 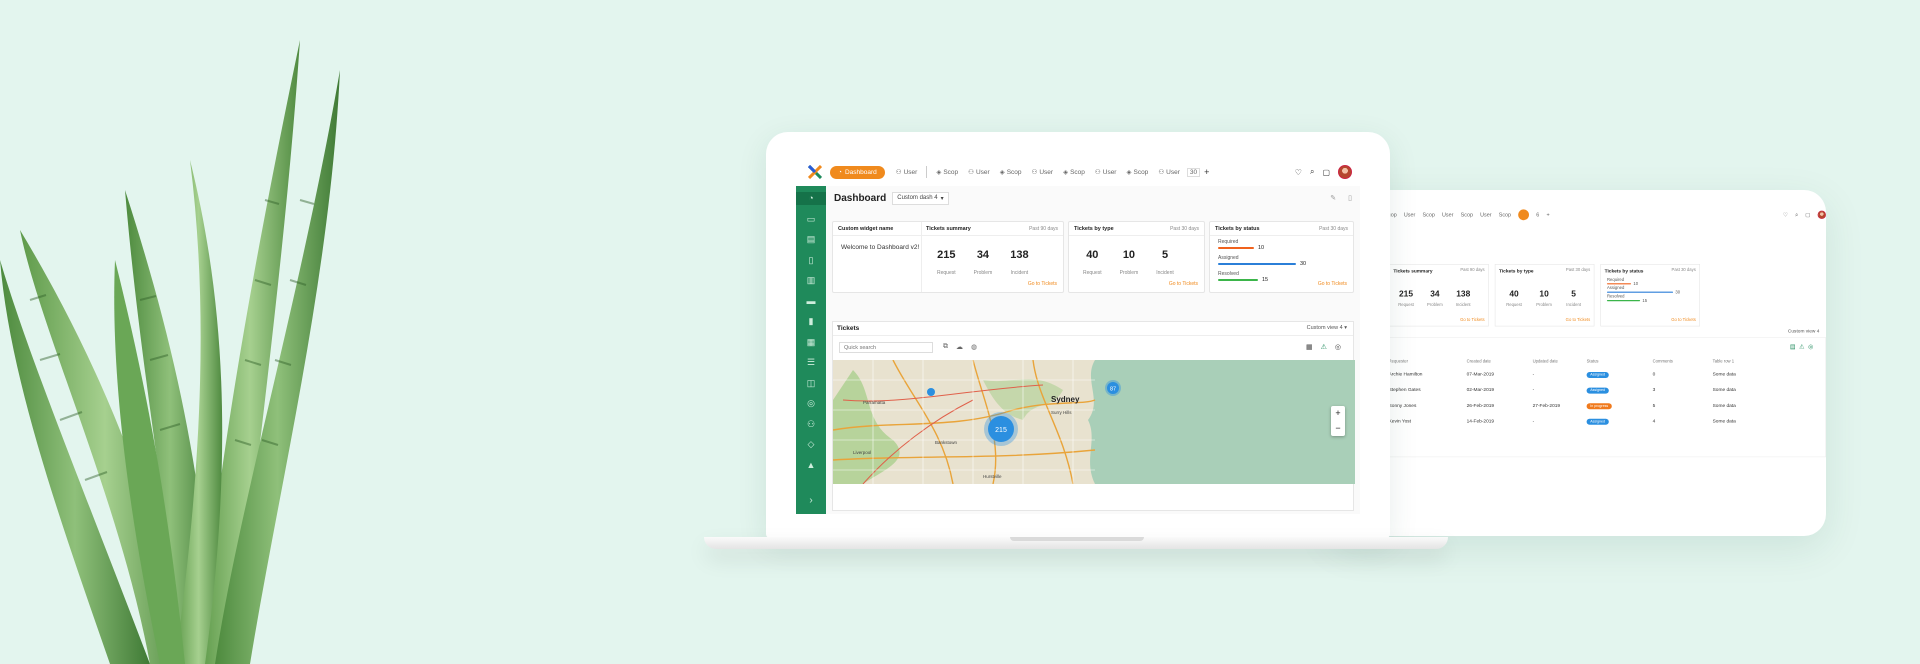 I want to click on dashboard-tab: ◔ Dashboard, so click(x=857, y=172).